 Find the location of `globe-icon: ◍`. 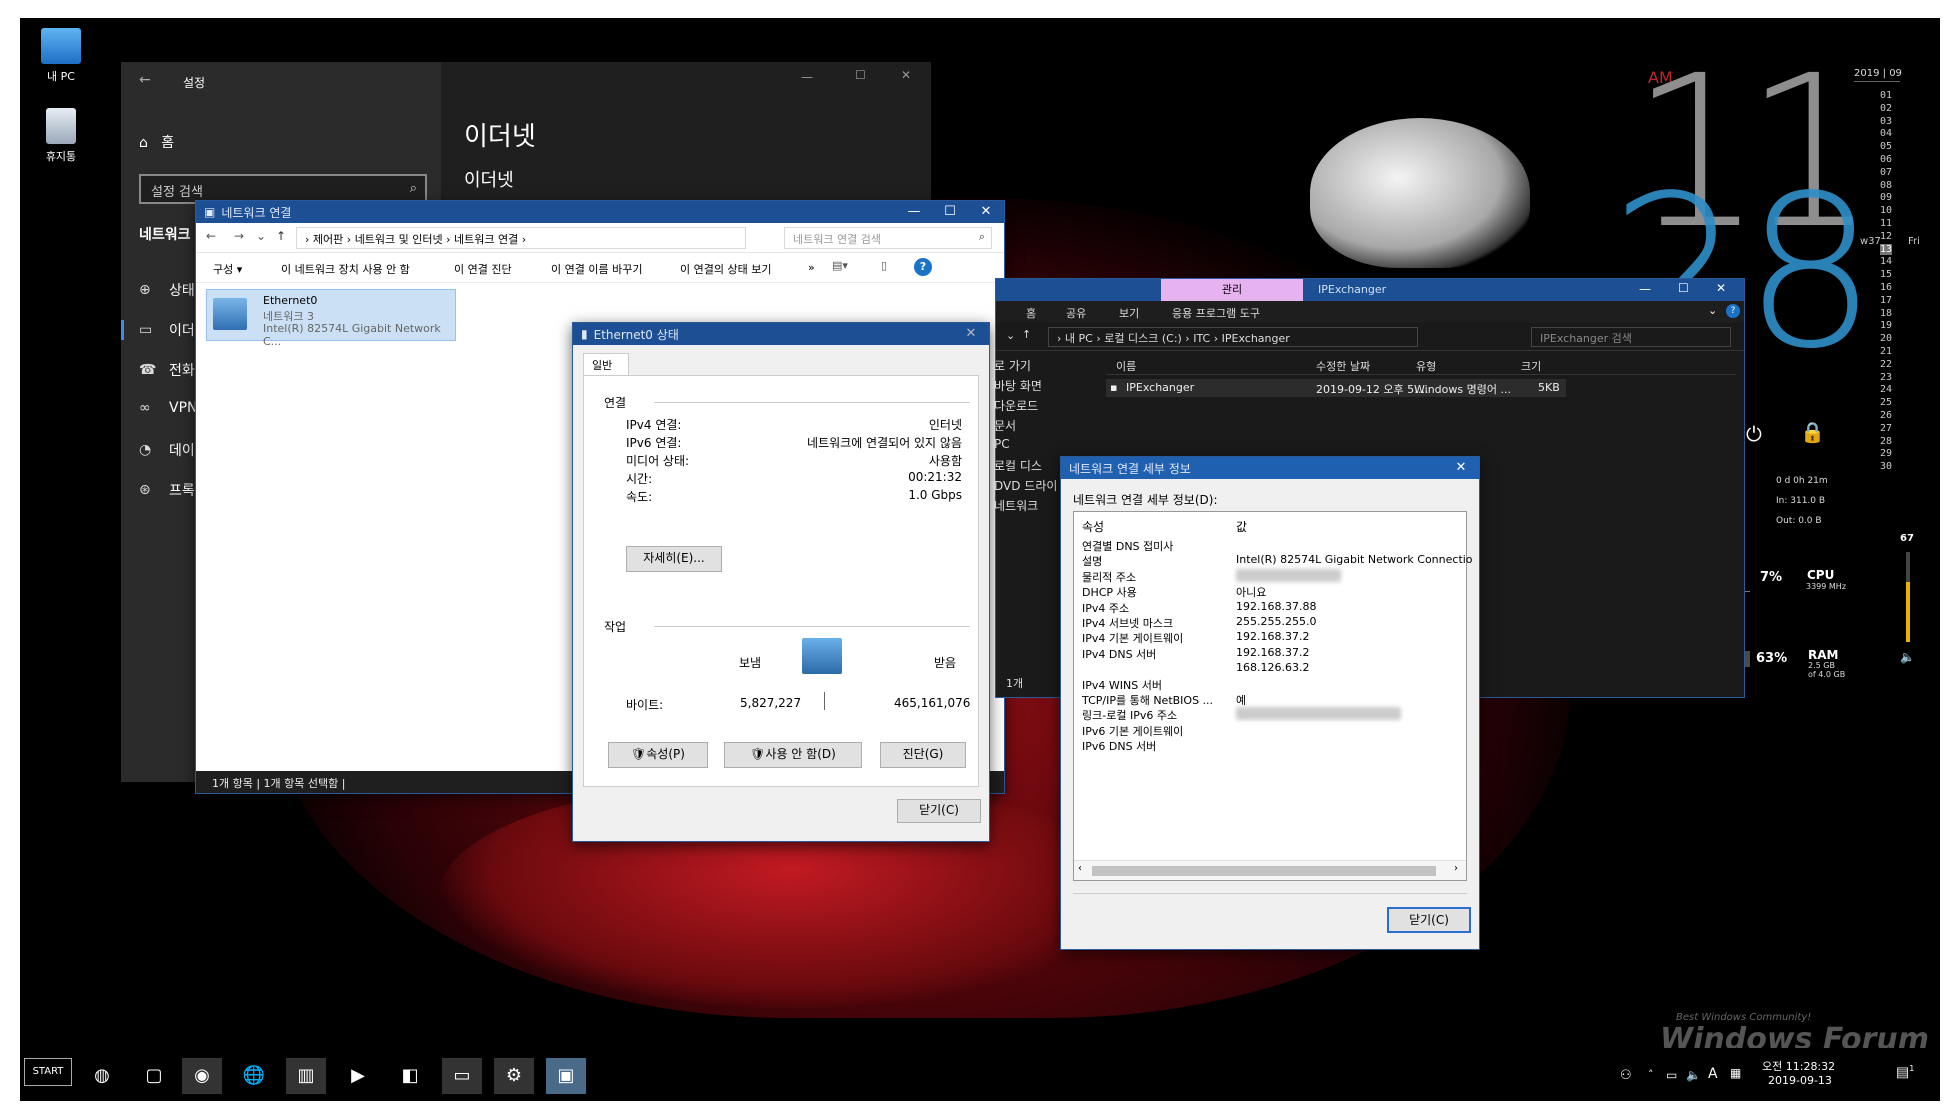

globe-icon: ◍ is located at coordinates (102, 1076).